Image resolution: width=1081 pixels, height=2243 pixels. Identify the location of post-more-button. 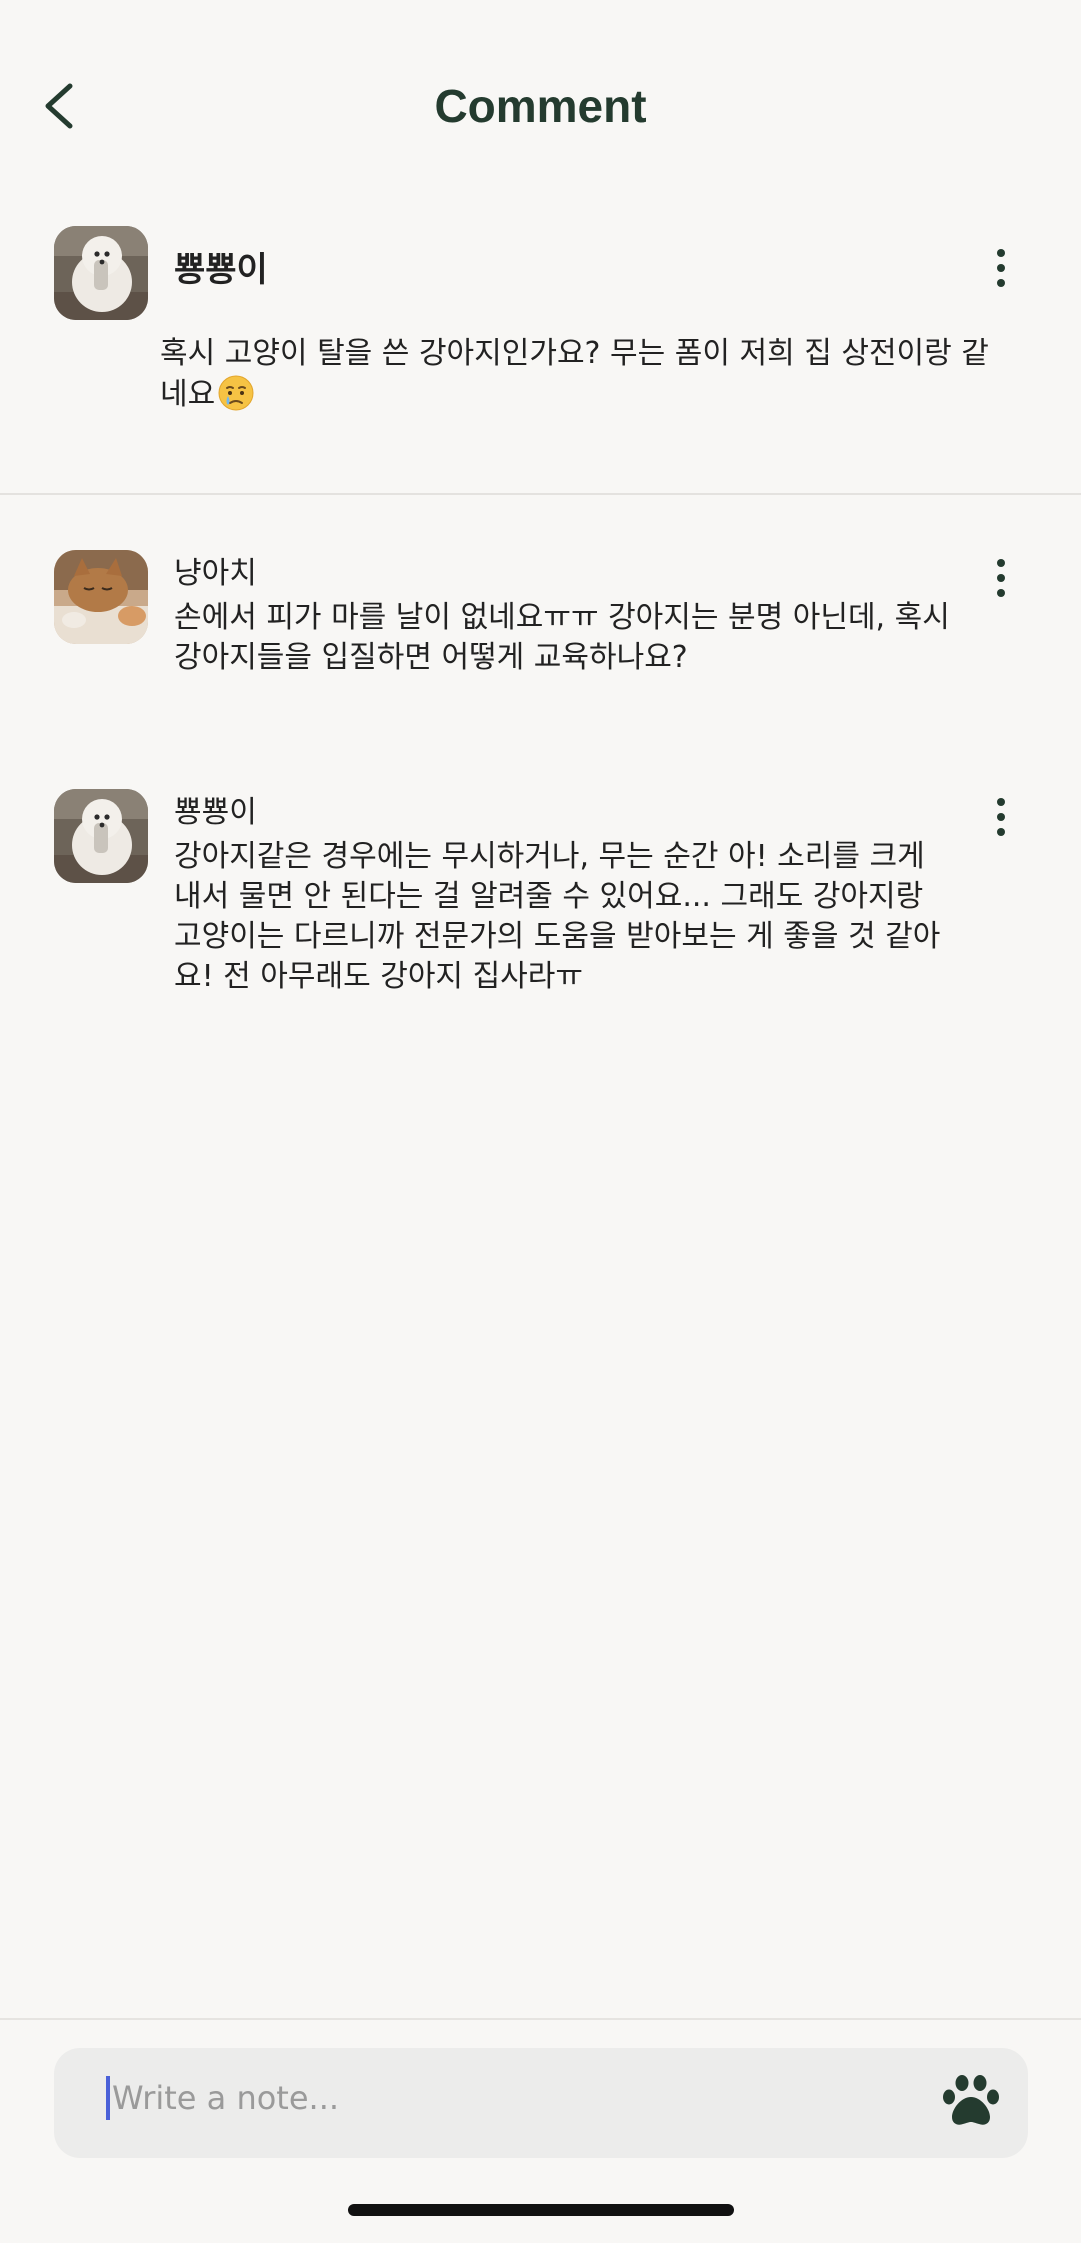
(1001, 268).